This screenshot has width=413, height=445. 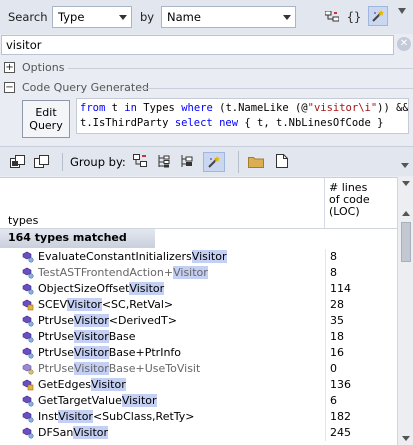 I want to click on type-name: EvaluateConstantInitializersVisitor, so click(x=132, y=256).